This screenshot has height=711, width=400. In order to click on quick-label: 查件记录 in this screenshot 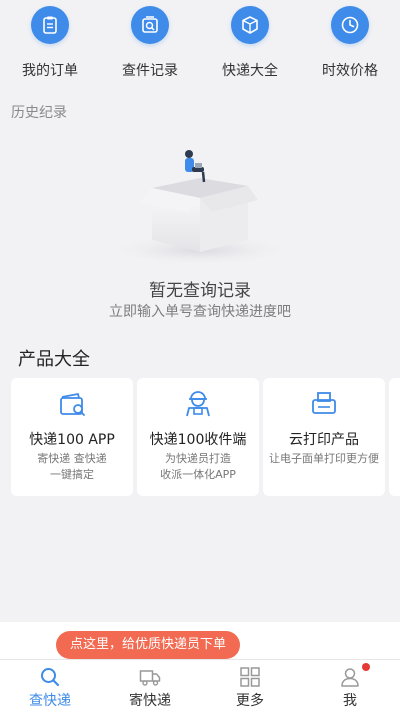, I will do `click(150, 71)`.